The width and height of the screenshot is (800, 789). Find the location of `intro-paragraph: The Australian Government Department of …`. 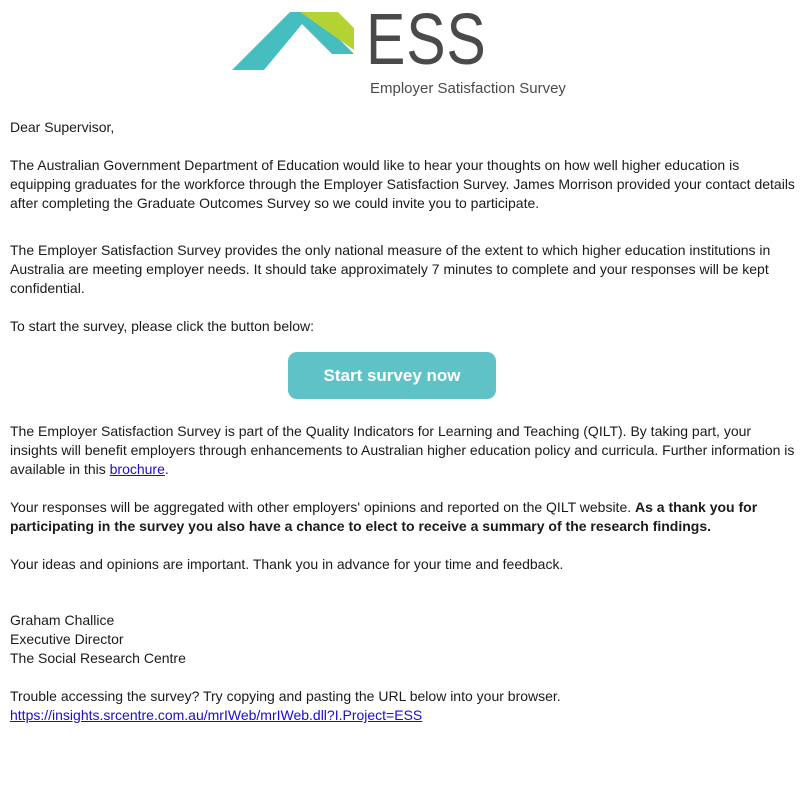

intro-paragraph: The Australian Government Department of … is located at coordinates (402, 184).